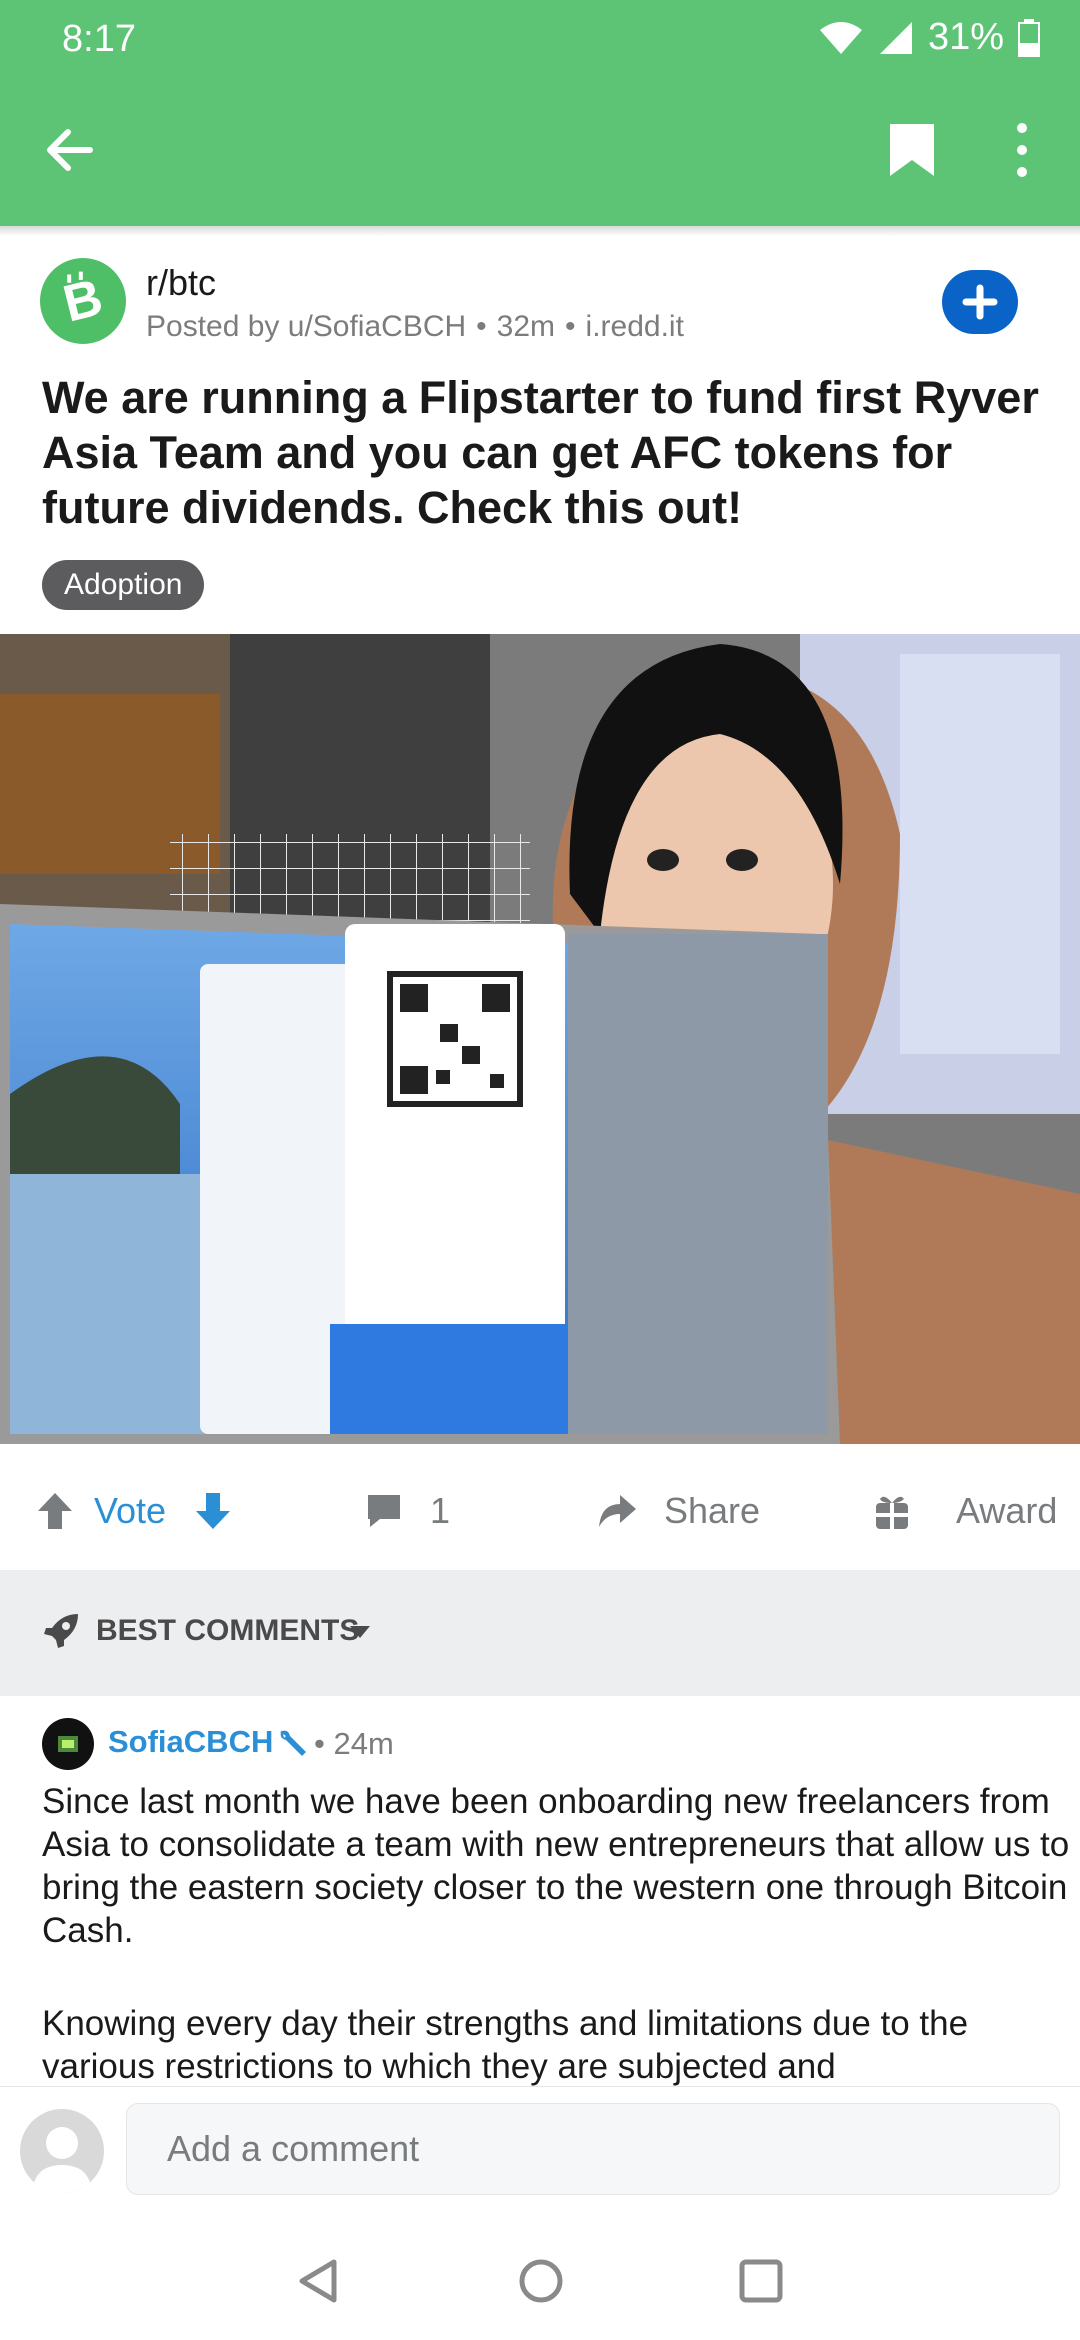 Image resolution: width=1080 pixels, height=2340 pixels. What do you see at coordinates (321, 2281) in the screenshot?
I see `nav-back-icon` at bounding box center [321, 2281].